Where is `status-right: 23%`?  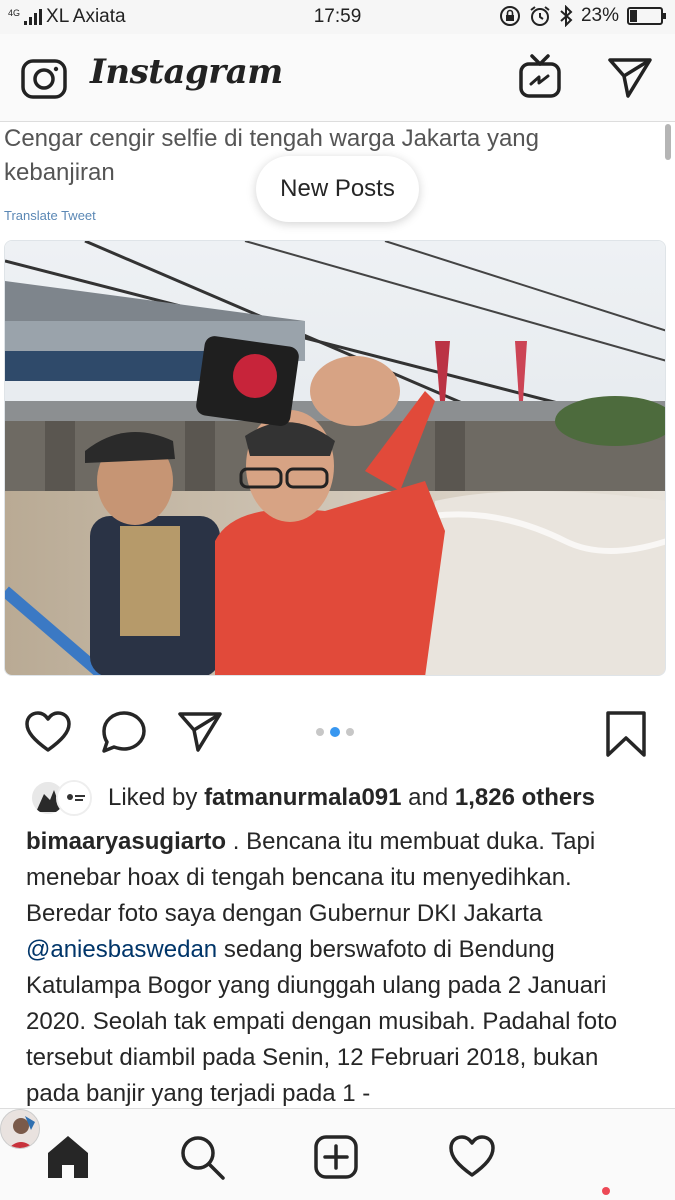
status-right: 23% is located at coordinates (582, 16).